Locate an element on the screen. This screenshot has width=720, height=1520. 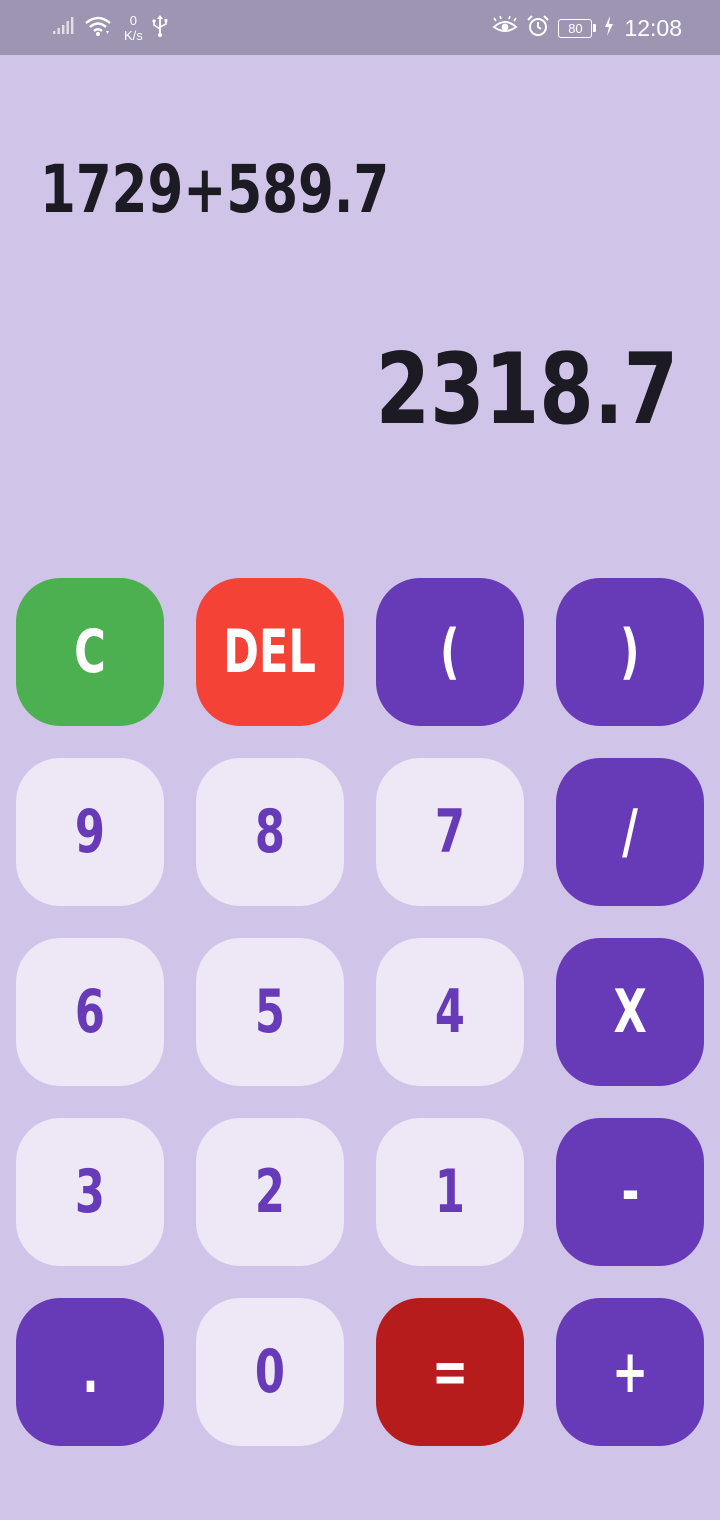
decimal-button-label: . is located at coordinates (90, 1372).